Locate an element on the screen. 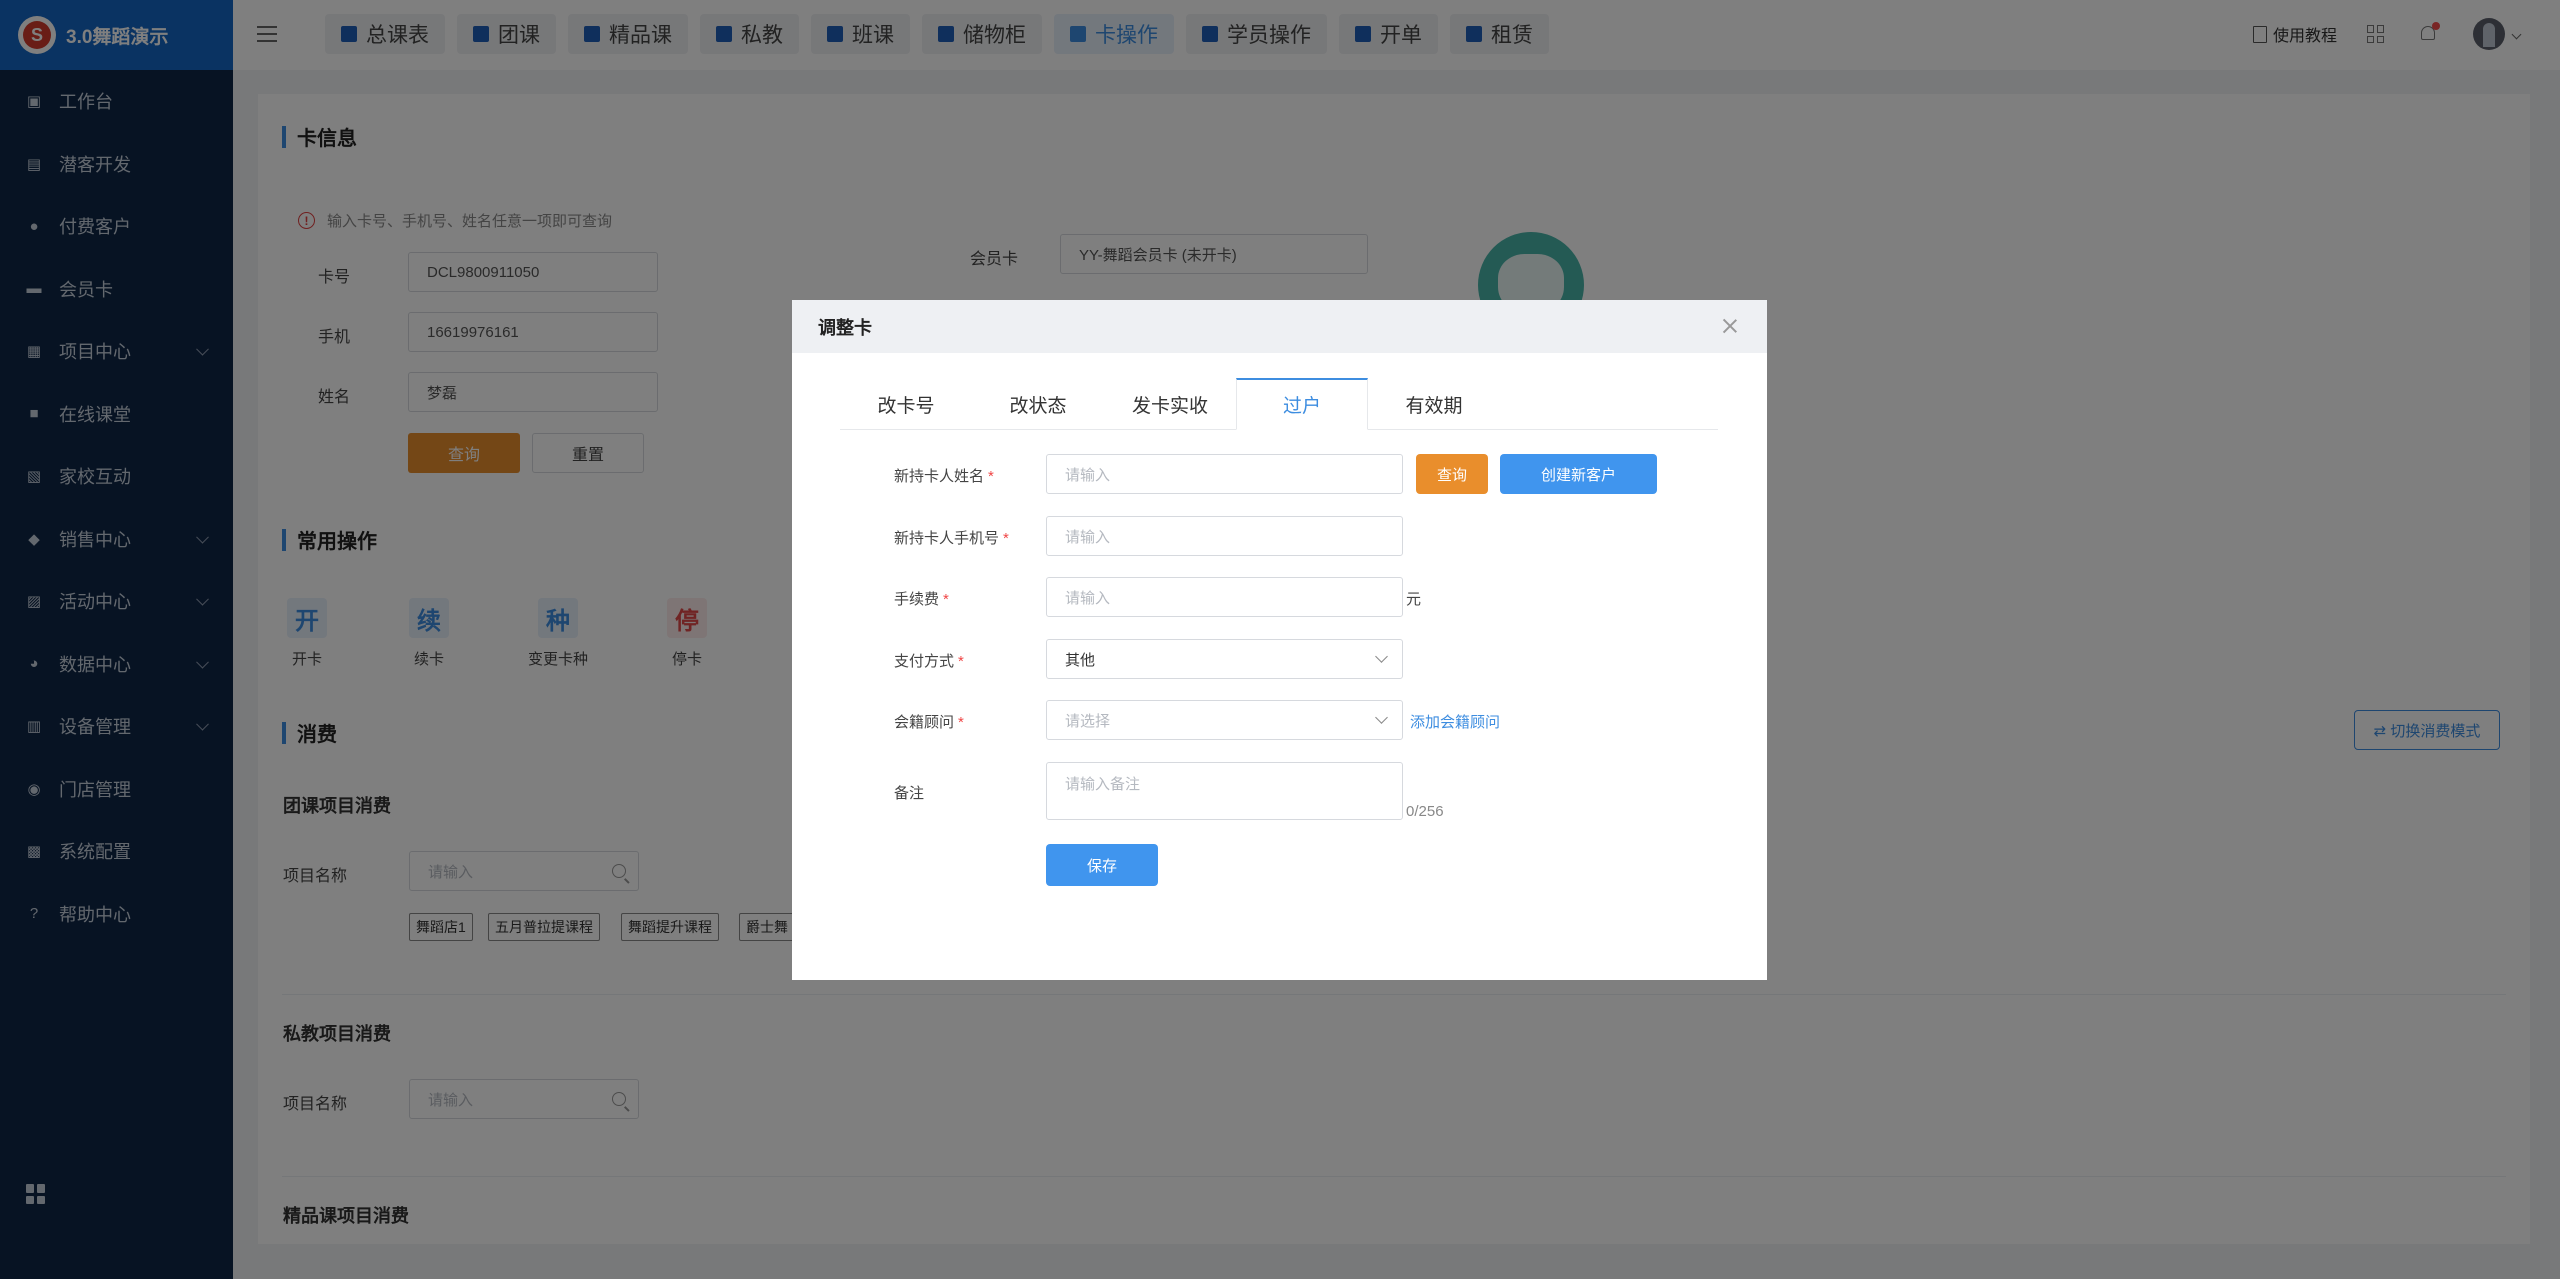 This screenshot has width=2560, height=1279. modal-tabs: 改卡号 改状态 发卡实收 过户 有效期 is located at coordinates (1279, 404).